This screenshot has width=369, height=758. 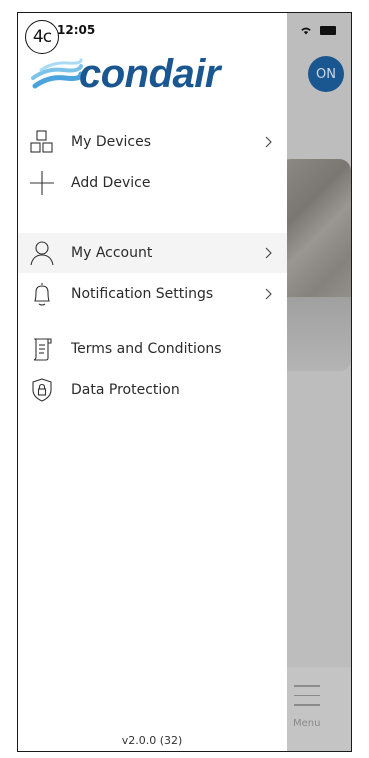 What do you see at coordinates (152, 183) in the screenshot?
I see `menu-item-add-device: Add Device` at bounding box center [152, 183].